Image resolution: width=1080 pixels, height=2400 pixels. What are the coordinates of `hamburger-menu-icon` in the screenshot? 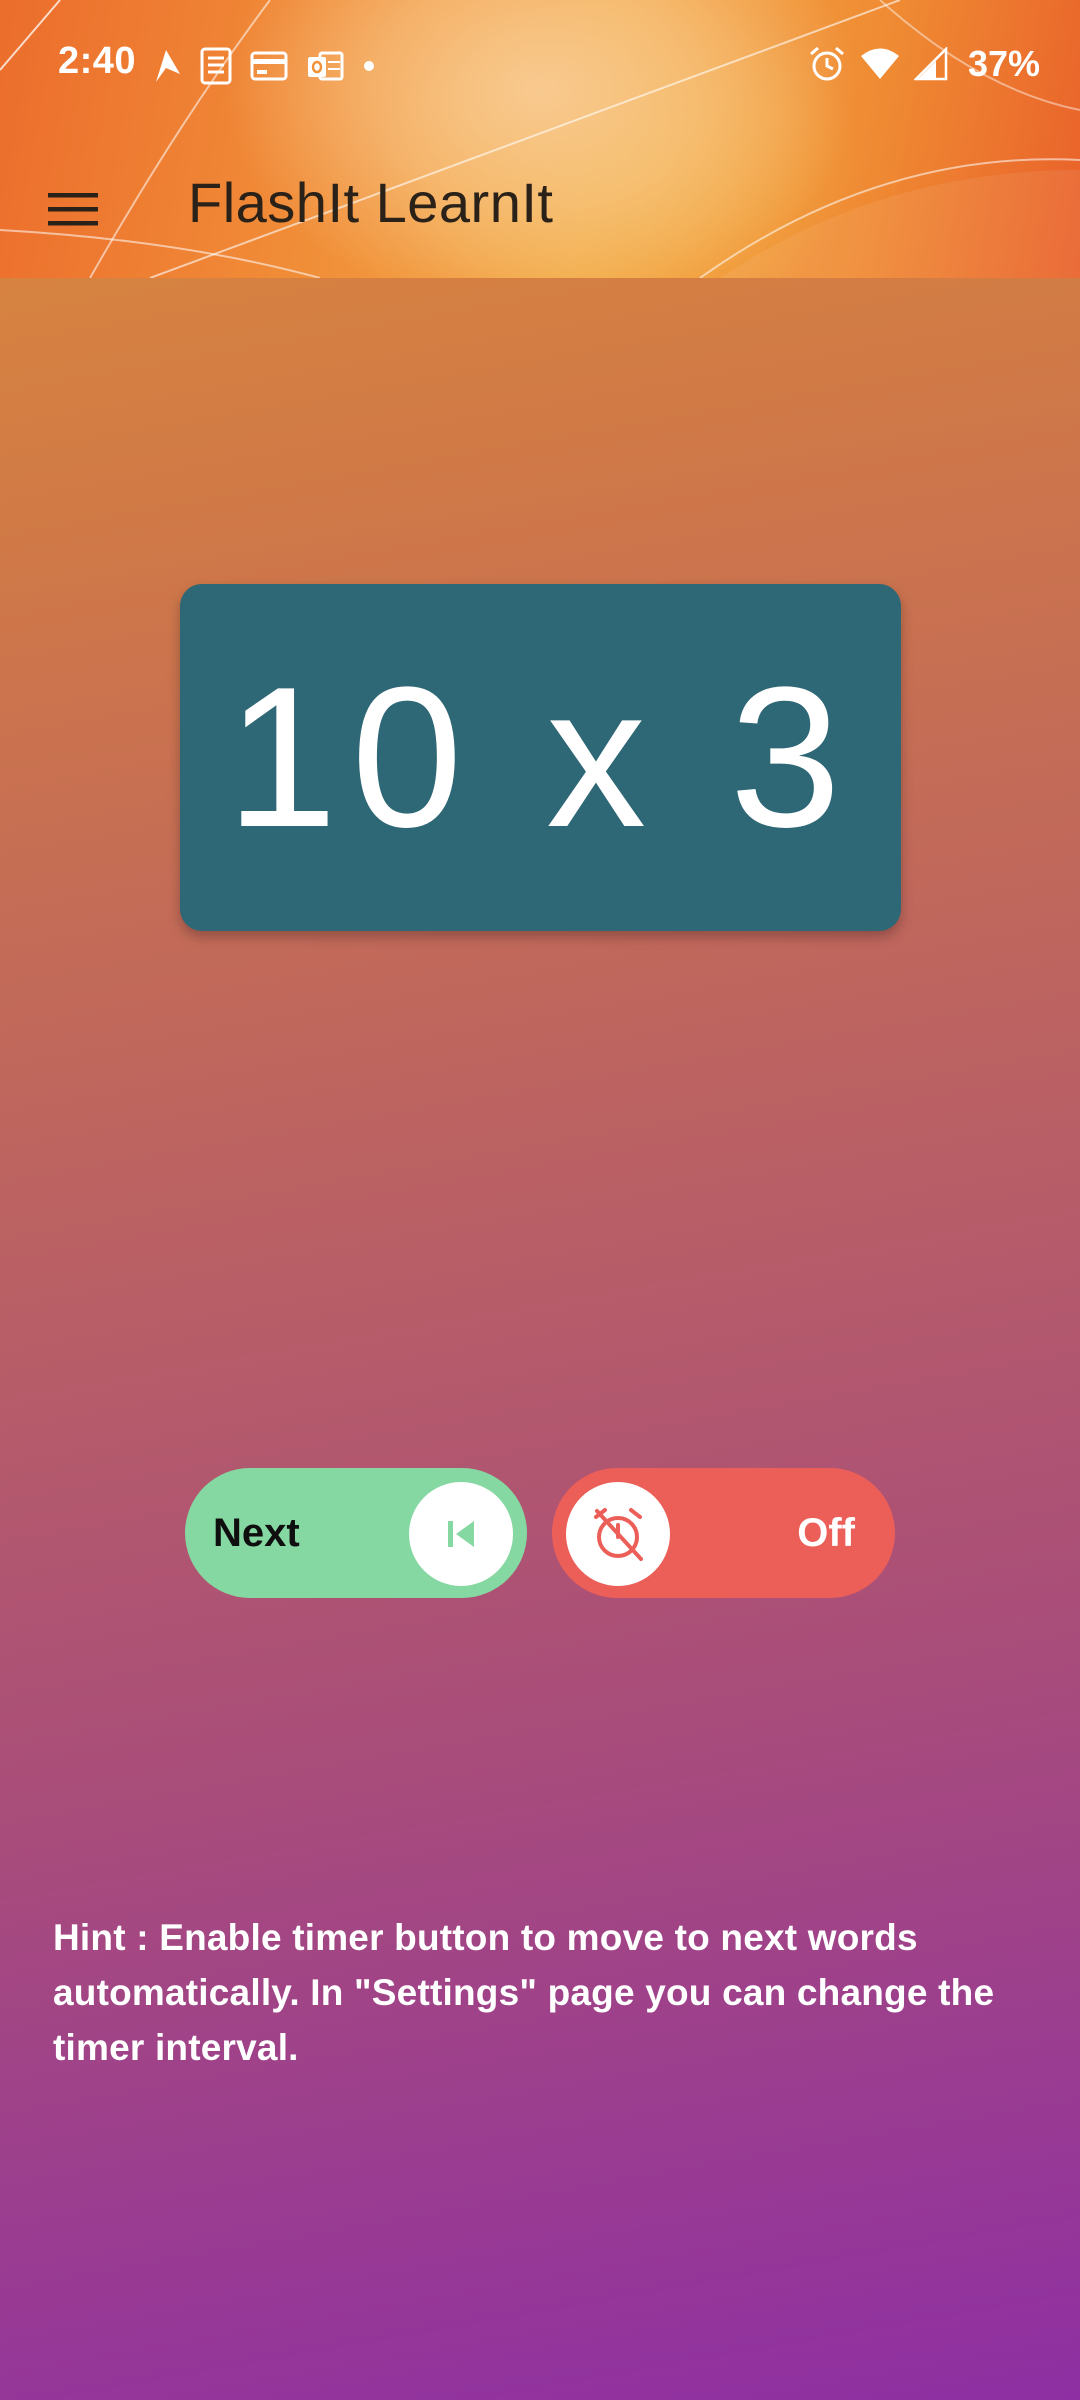 It's located at (73, 209).